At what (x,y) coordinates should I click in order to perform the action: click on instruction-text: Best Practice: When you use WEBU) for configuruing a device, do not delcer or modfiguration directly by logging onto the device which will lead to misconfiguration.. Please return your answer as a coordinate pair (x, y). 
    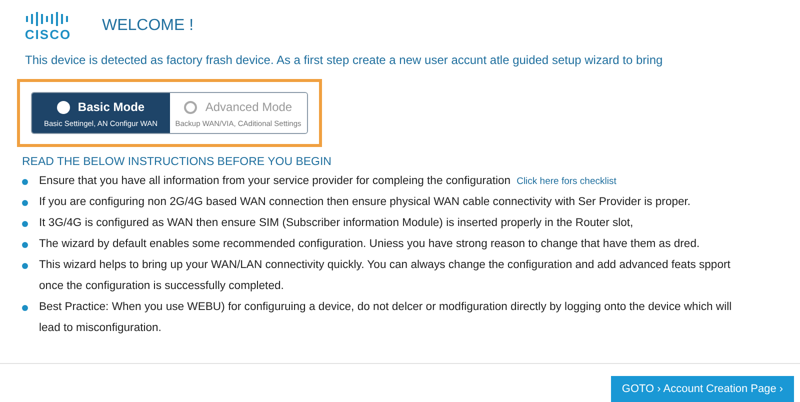
    Looking at the image, I should click on (386, 318).